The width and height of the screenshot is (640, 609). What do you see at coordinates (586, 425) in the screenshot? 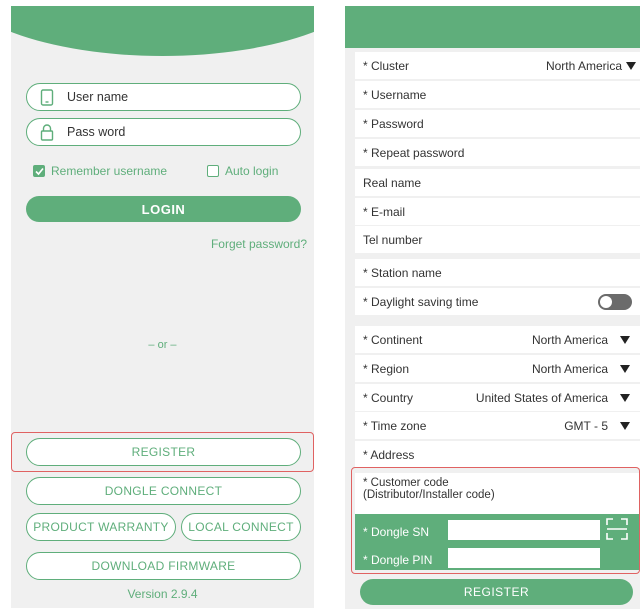
I see `time-zone-value: GMT - 5` at bounding box center [586, 425].